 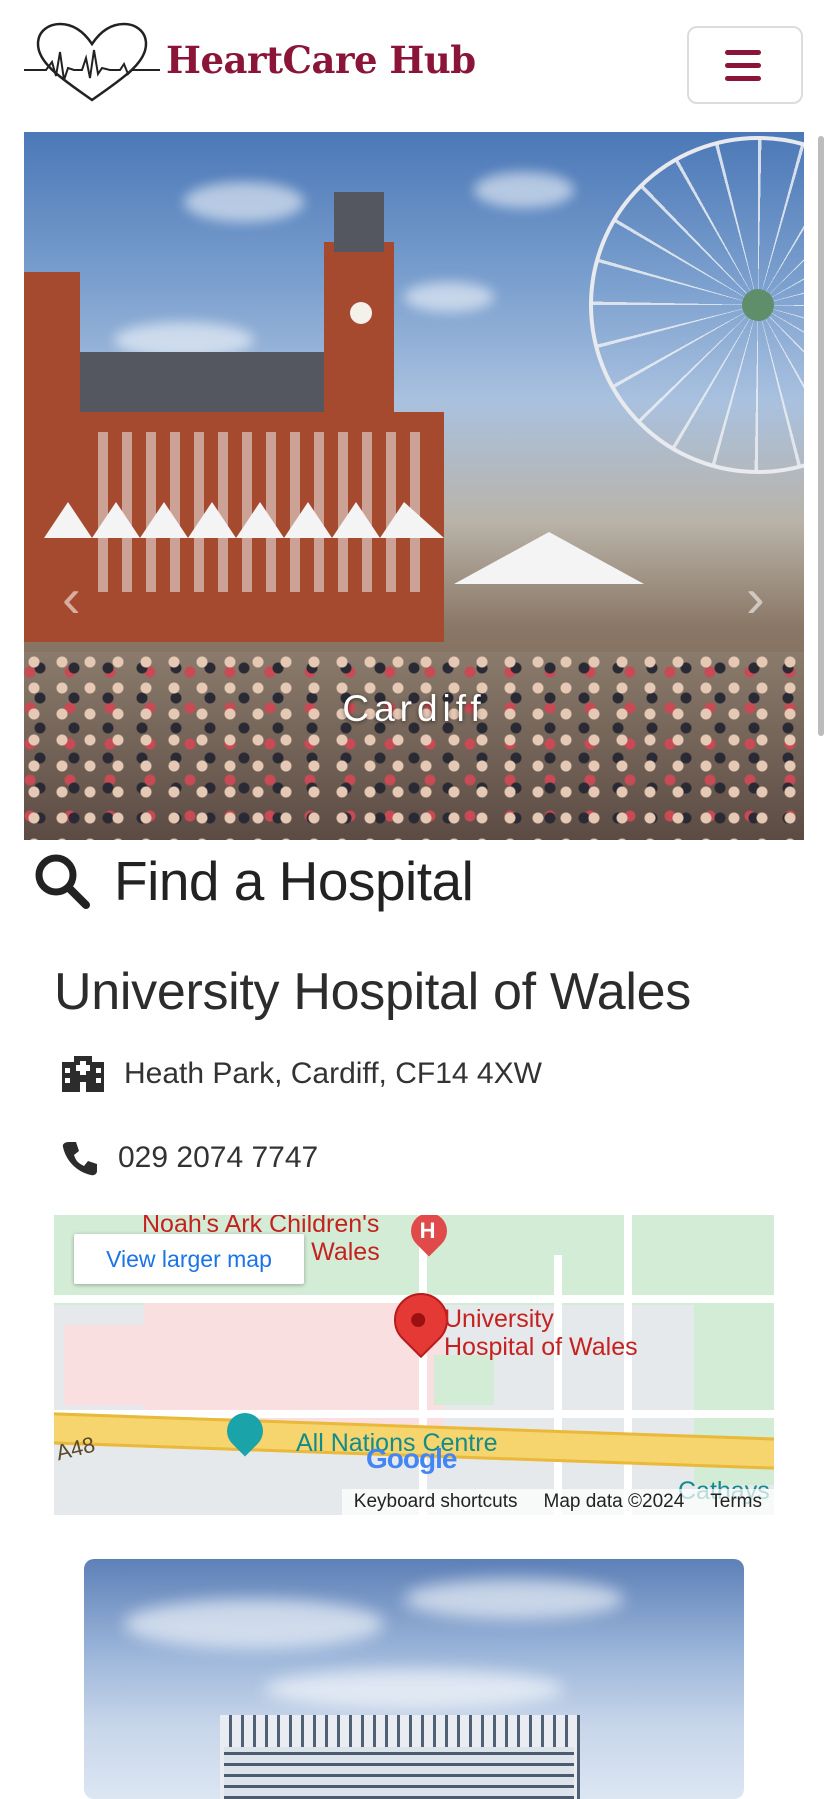 What do you see at coordinates (62, 881) in the screenshot?
I see `search-icon` at bounding box center [62, 881].